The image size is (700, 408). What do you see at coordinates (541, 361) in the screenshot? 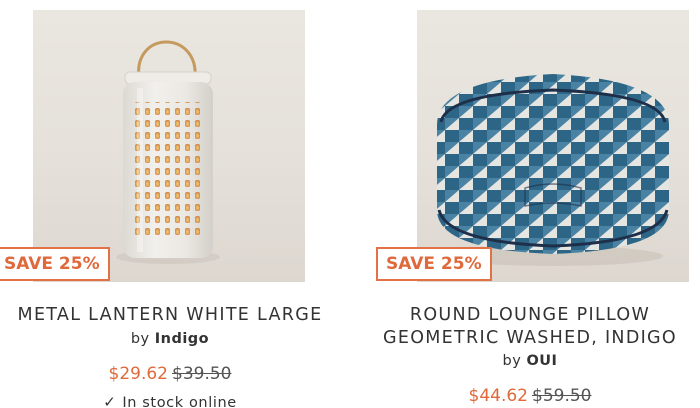
I see `brand-name: OUI` at bounding box center [541, 361].